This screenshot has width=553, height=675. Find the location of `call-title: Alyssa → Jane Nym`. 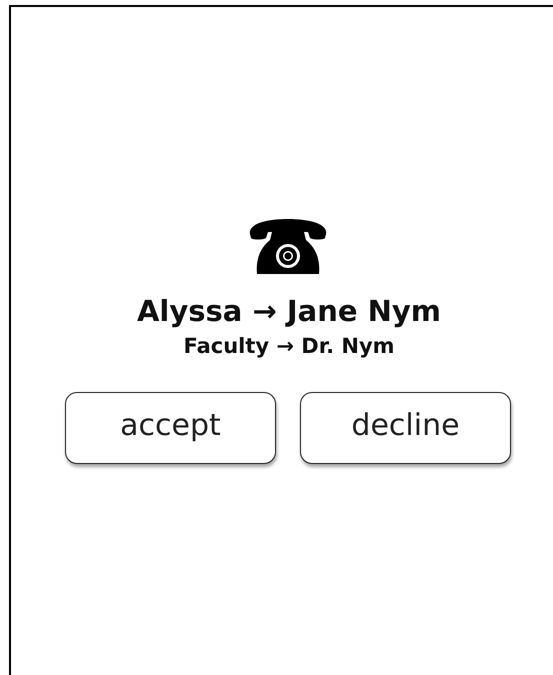

call-title: Alyssa → Jane Nym is located at coordinates (289, 311).